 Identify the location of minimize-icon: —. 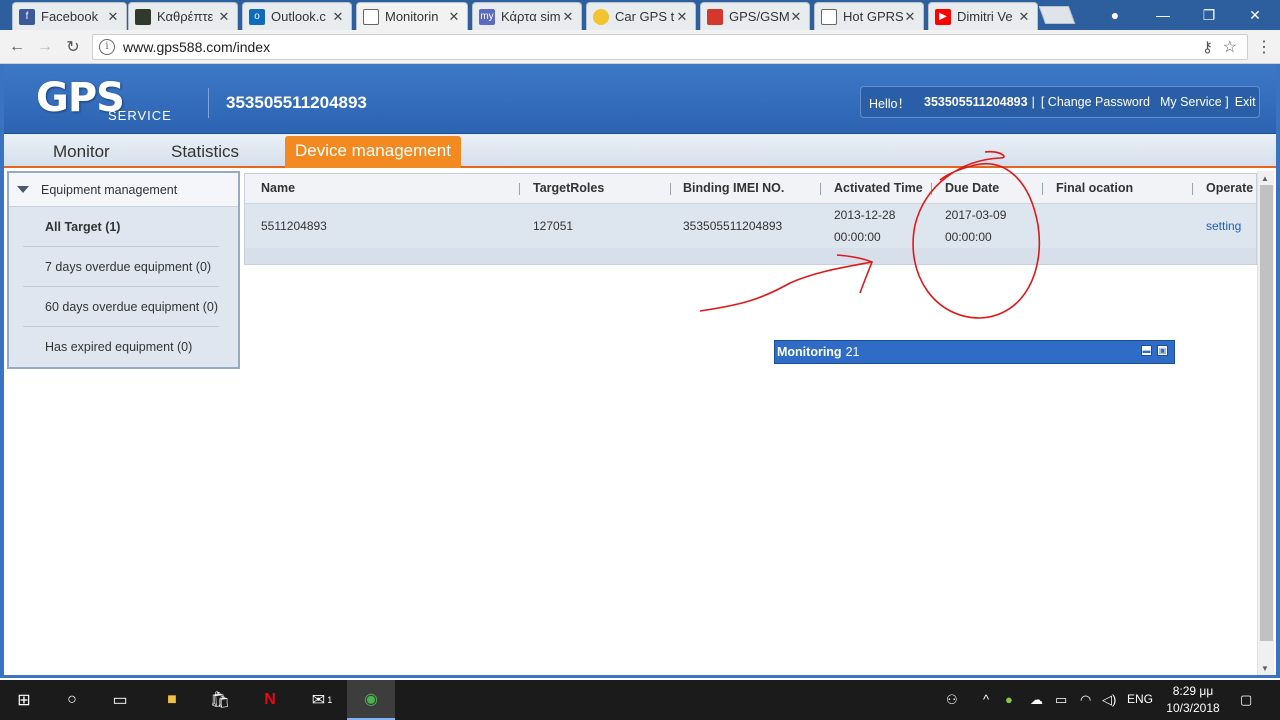
(1163, 15).